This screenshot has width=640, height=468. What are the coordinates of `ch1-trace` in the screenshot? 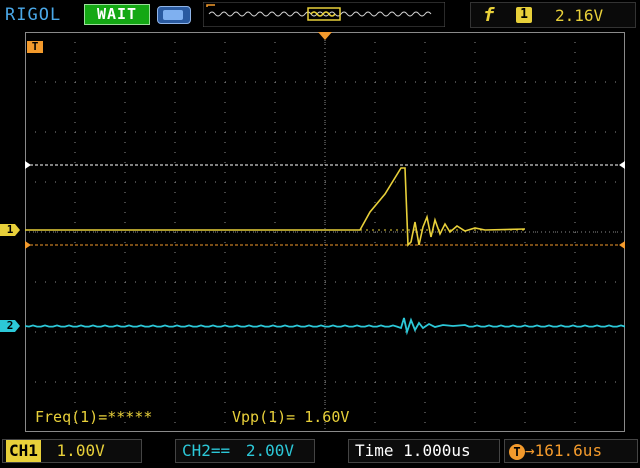 It's located at (275, 207).